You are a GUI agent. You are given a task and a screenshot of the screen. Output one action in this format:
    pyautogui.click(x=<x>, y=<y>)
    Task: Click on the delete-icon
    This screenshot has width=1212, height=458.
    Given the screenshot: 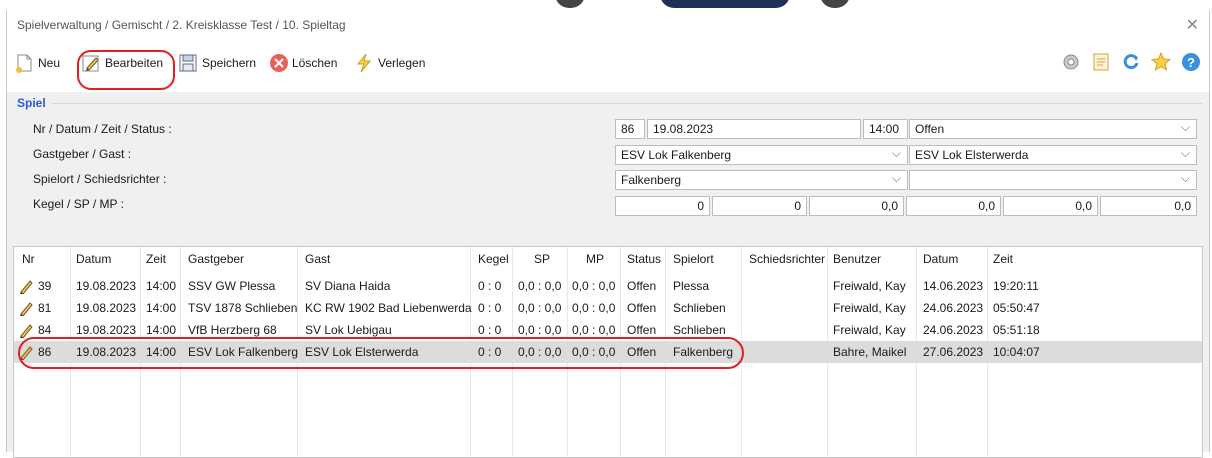 What is the action you would take?
    pyautogui.click(x=278, y=63)
    